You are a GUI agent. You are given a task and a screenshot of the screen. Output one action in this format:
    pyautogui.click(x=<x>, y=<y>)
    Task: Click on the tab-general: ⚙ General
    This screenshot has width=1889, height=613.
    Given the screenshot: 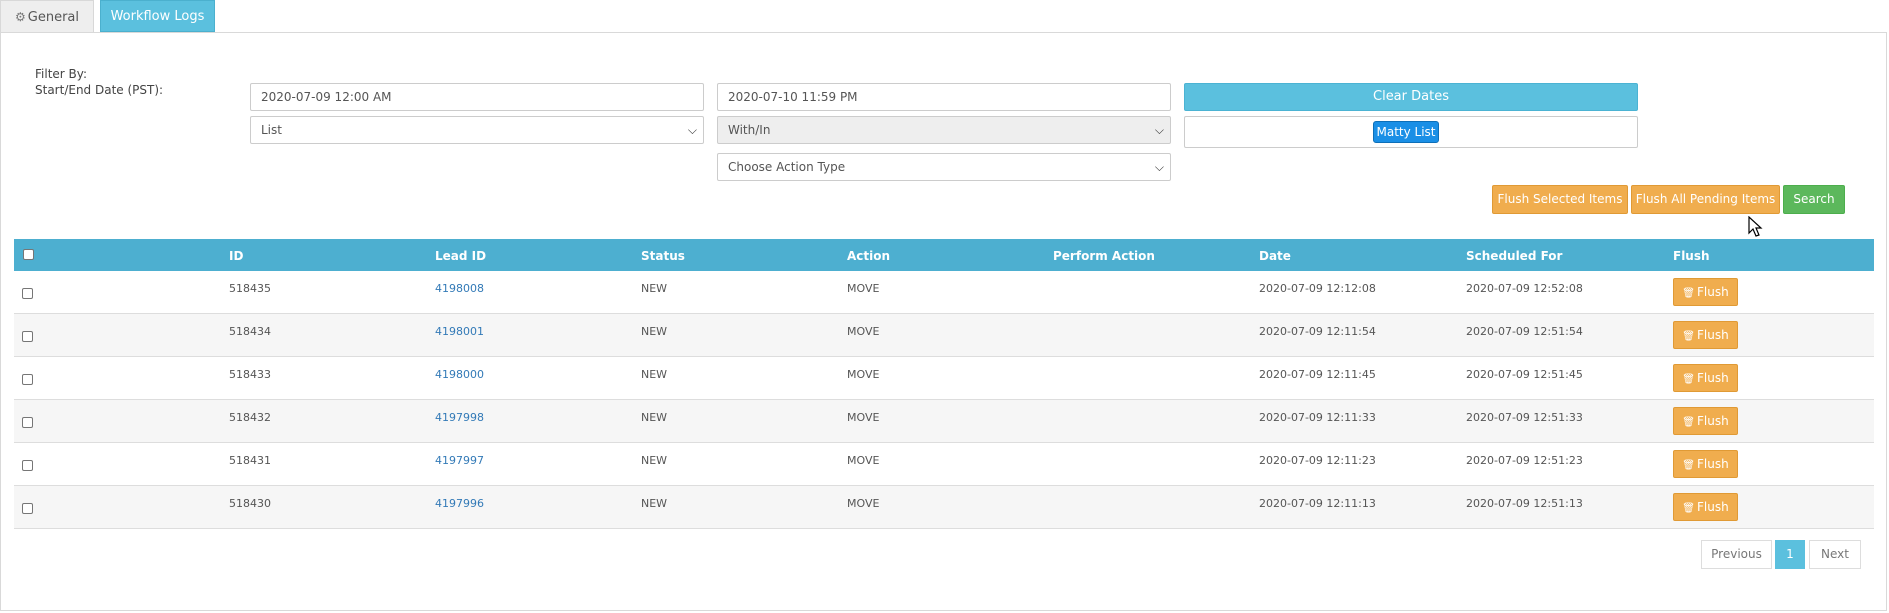 What is the action you would take?
    pyautogui.click(x=47, y=16)
    